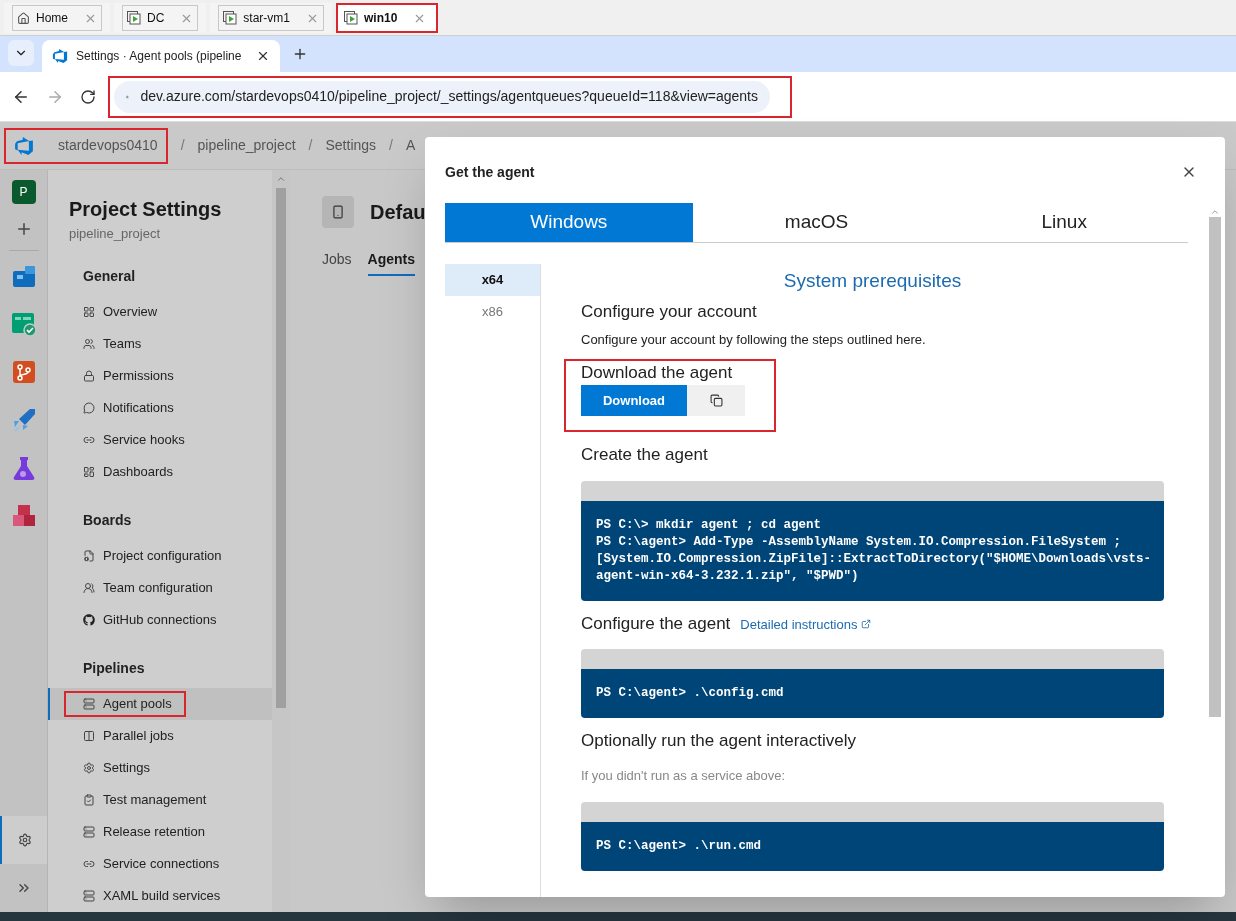  Describe the element at coordinates (160, 895) in the screenshot. I see `sidebar-item: XAML build services` at that location.